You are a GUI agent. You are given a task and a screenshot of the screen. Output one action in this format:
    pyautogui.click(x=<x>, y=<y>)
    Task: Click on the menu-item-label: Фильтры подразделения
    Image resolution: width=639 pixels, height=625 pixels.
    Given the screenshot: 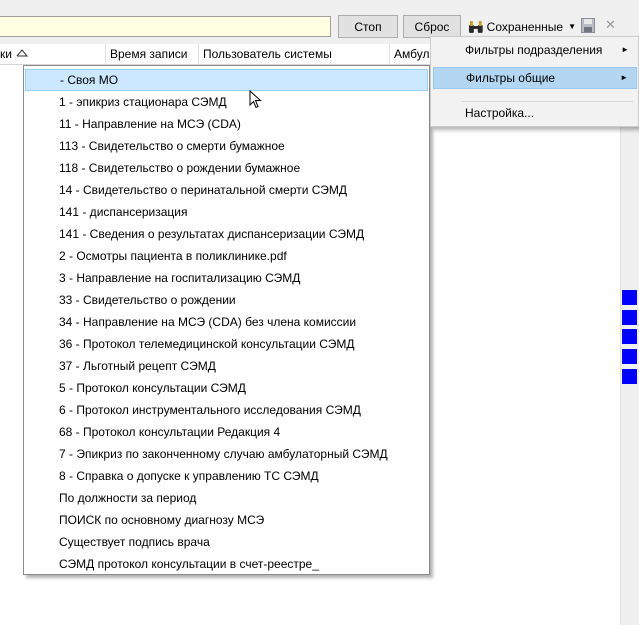 What is the action you would take?
    pyautogui.click(x=534, y=50)
    